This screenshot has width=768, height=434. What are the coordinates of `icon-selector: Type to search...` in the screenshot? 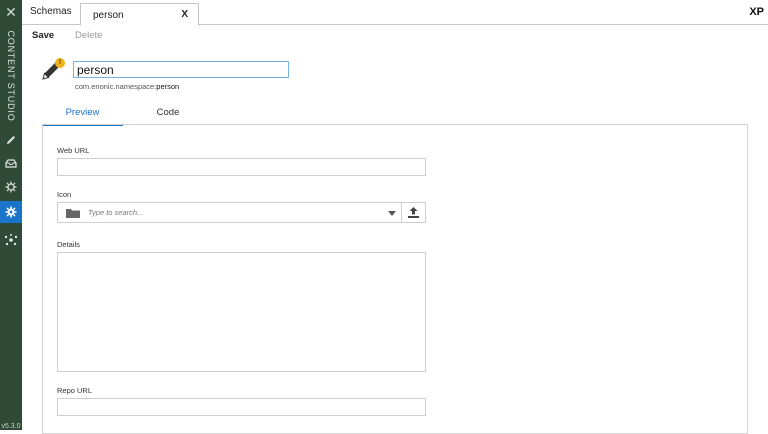 It's located at (241, 212).